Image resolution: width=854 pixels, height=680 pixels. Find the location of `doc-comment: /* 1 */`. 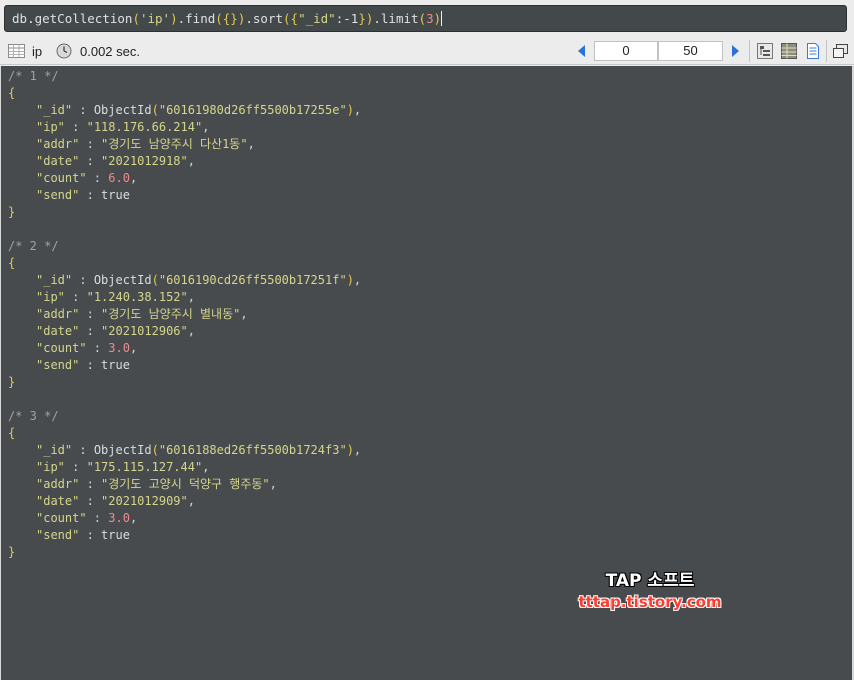

doc-comment: /* 1 */ is located at coordinates (33, 76).